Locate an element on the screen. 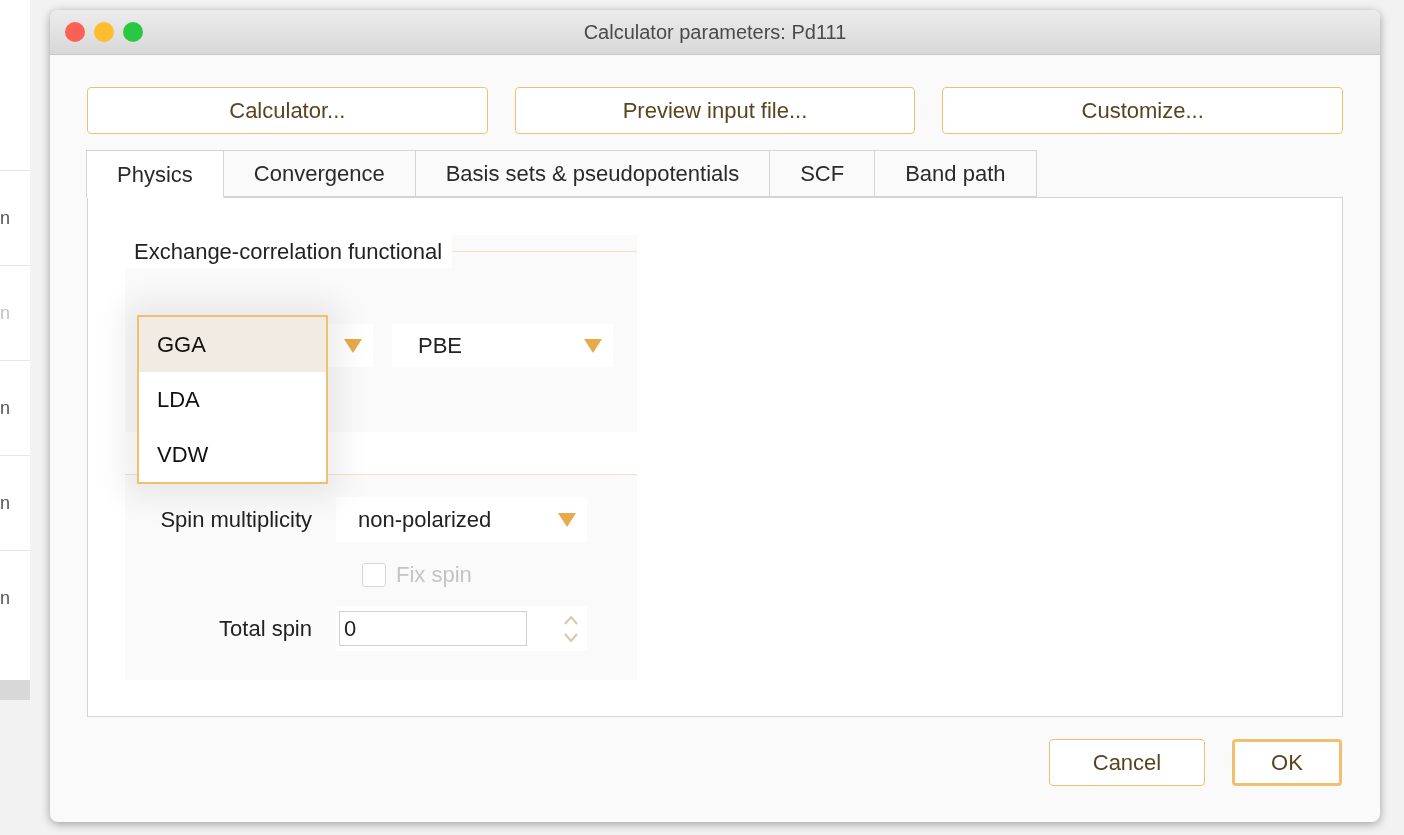 The width and height of the screenshot is (1404, 835). zoom-button is located at coordinates (133, 32).